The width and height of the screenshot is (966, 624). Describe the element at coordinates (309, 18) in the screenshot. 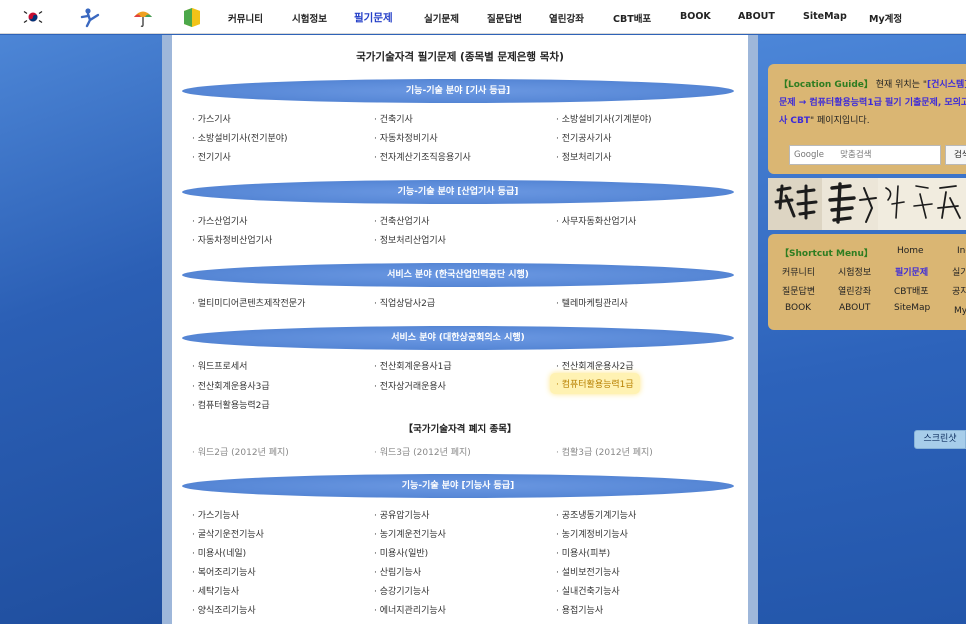

I see `nav-exam-info: 시험정보` at that location.